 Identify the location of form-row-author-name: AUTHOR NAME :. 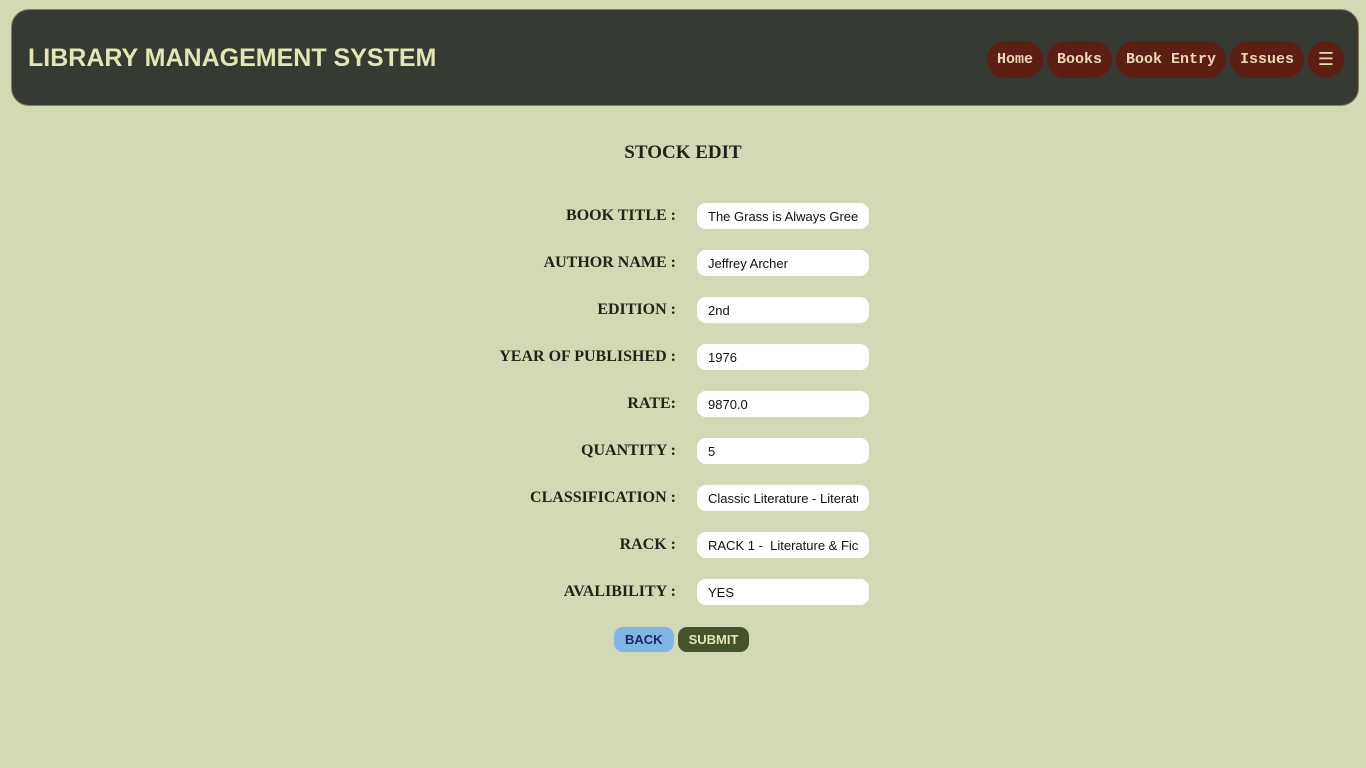
(683, 273).